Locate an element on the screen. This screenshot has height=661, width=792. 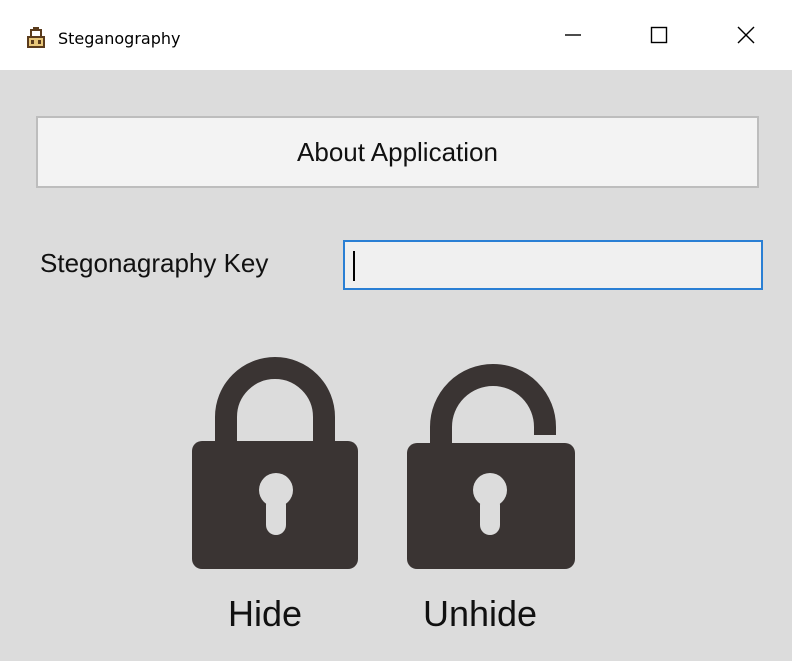
unlocked-padlock-icon is located at coordinates (491, 466).